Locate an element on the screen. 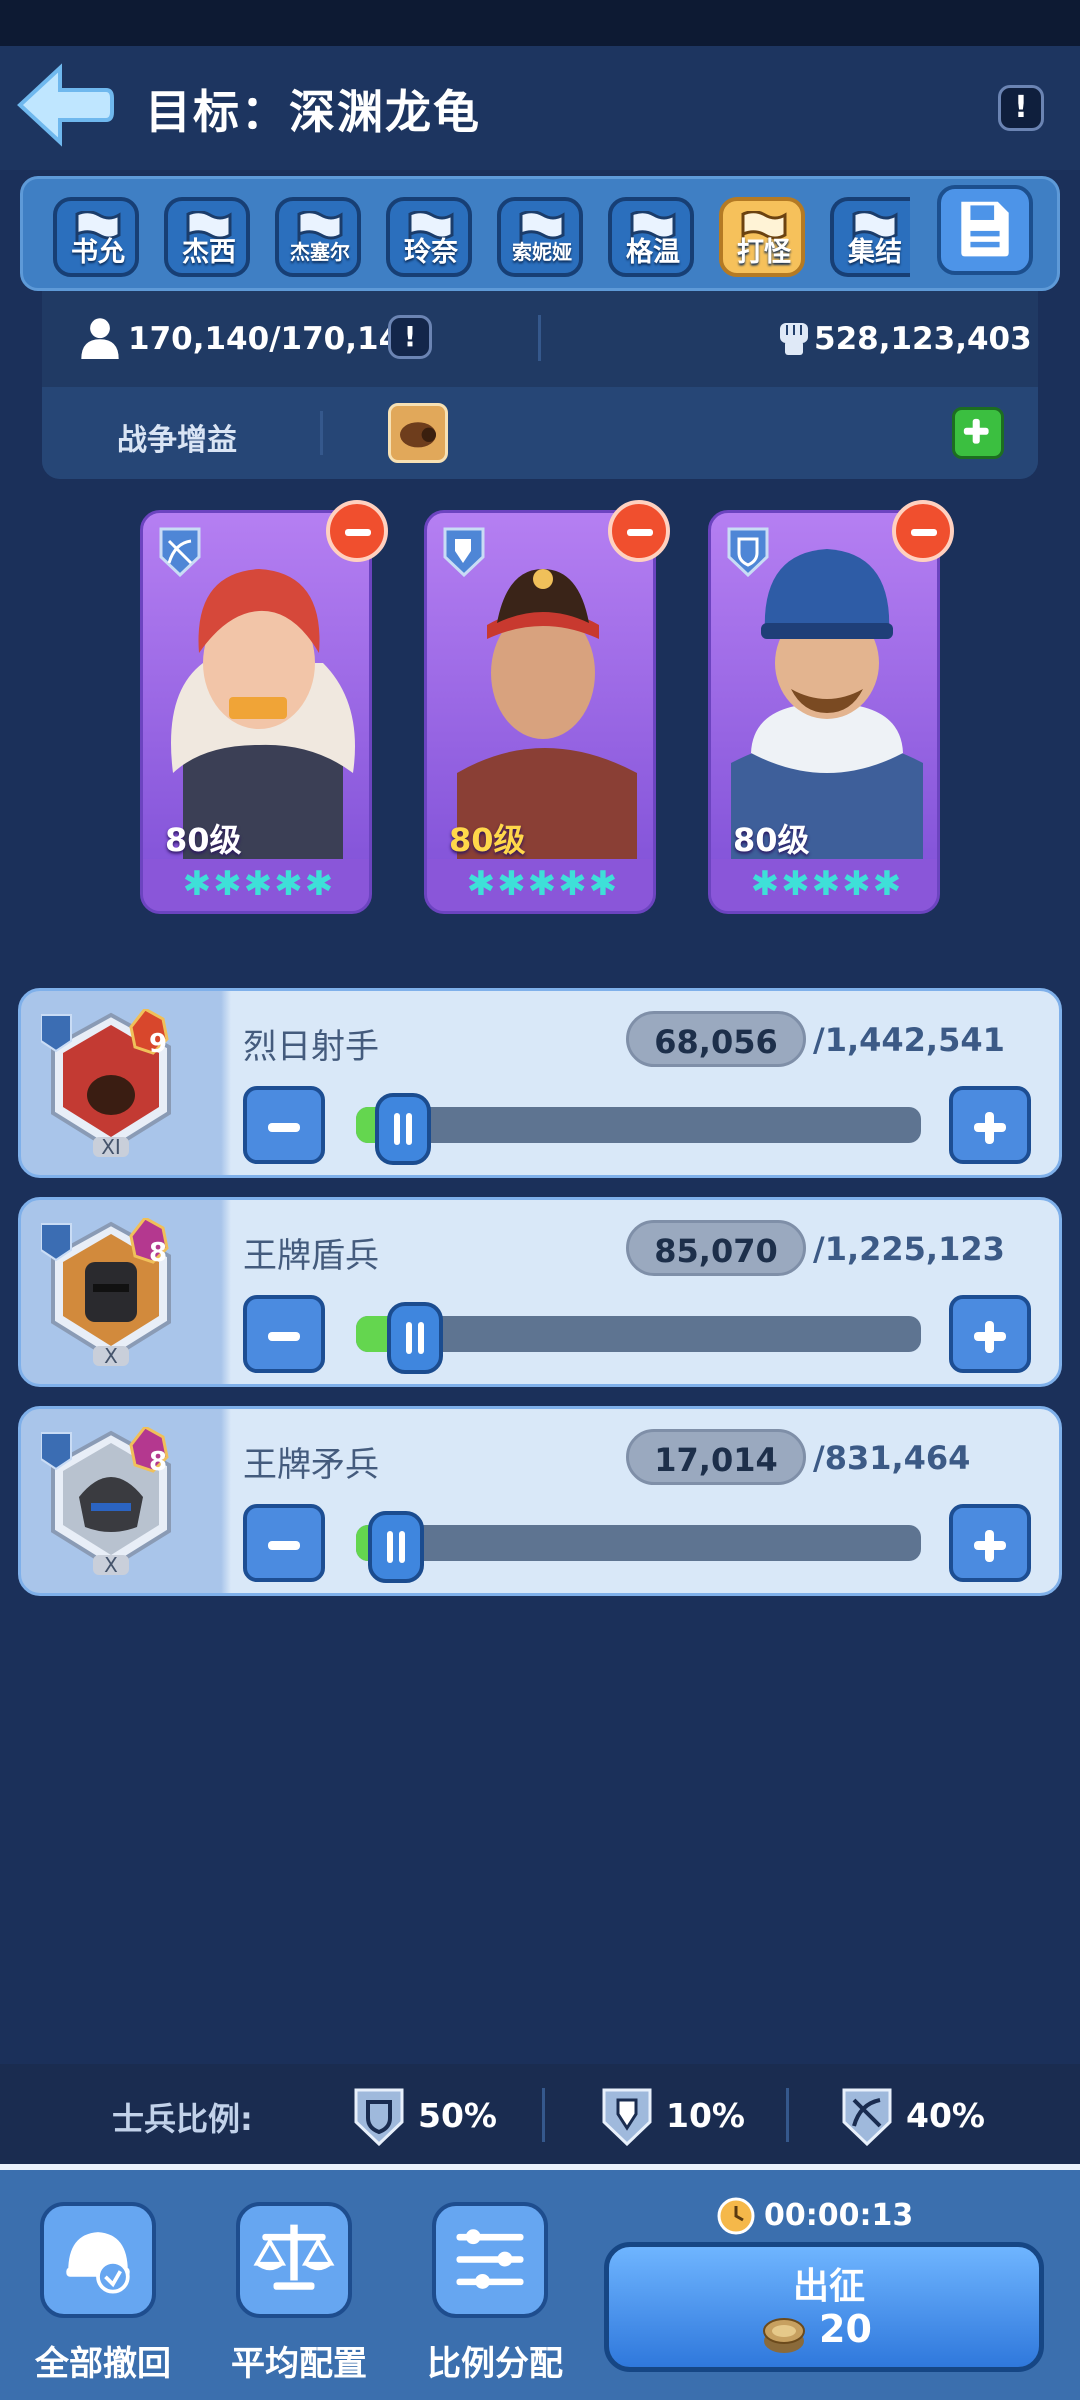 The image size is (1080, 2400). status-bar is located at coordinates (540, 23).